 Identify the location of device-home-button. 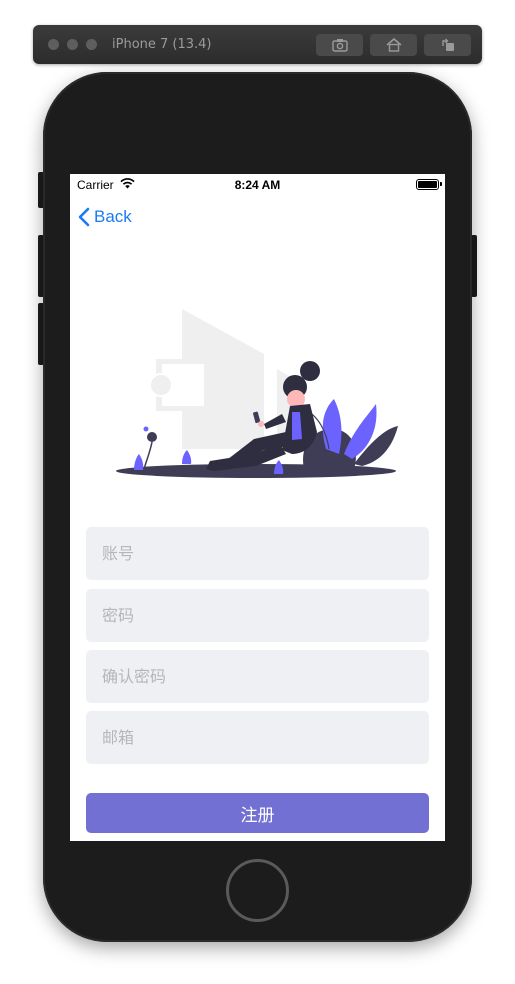
(257, 890).